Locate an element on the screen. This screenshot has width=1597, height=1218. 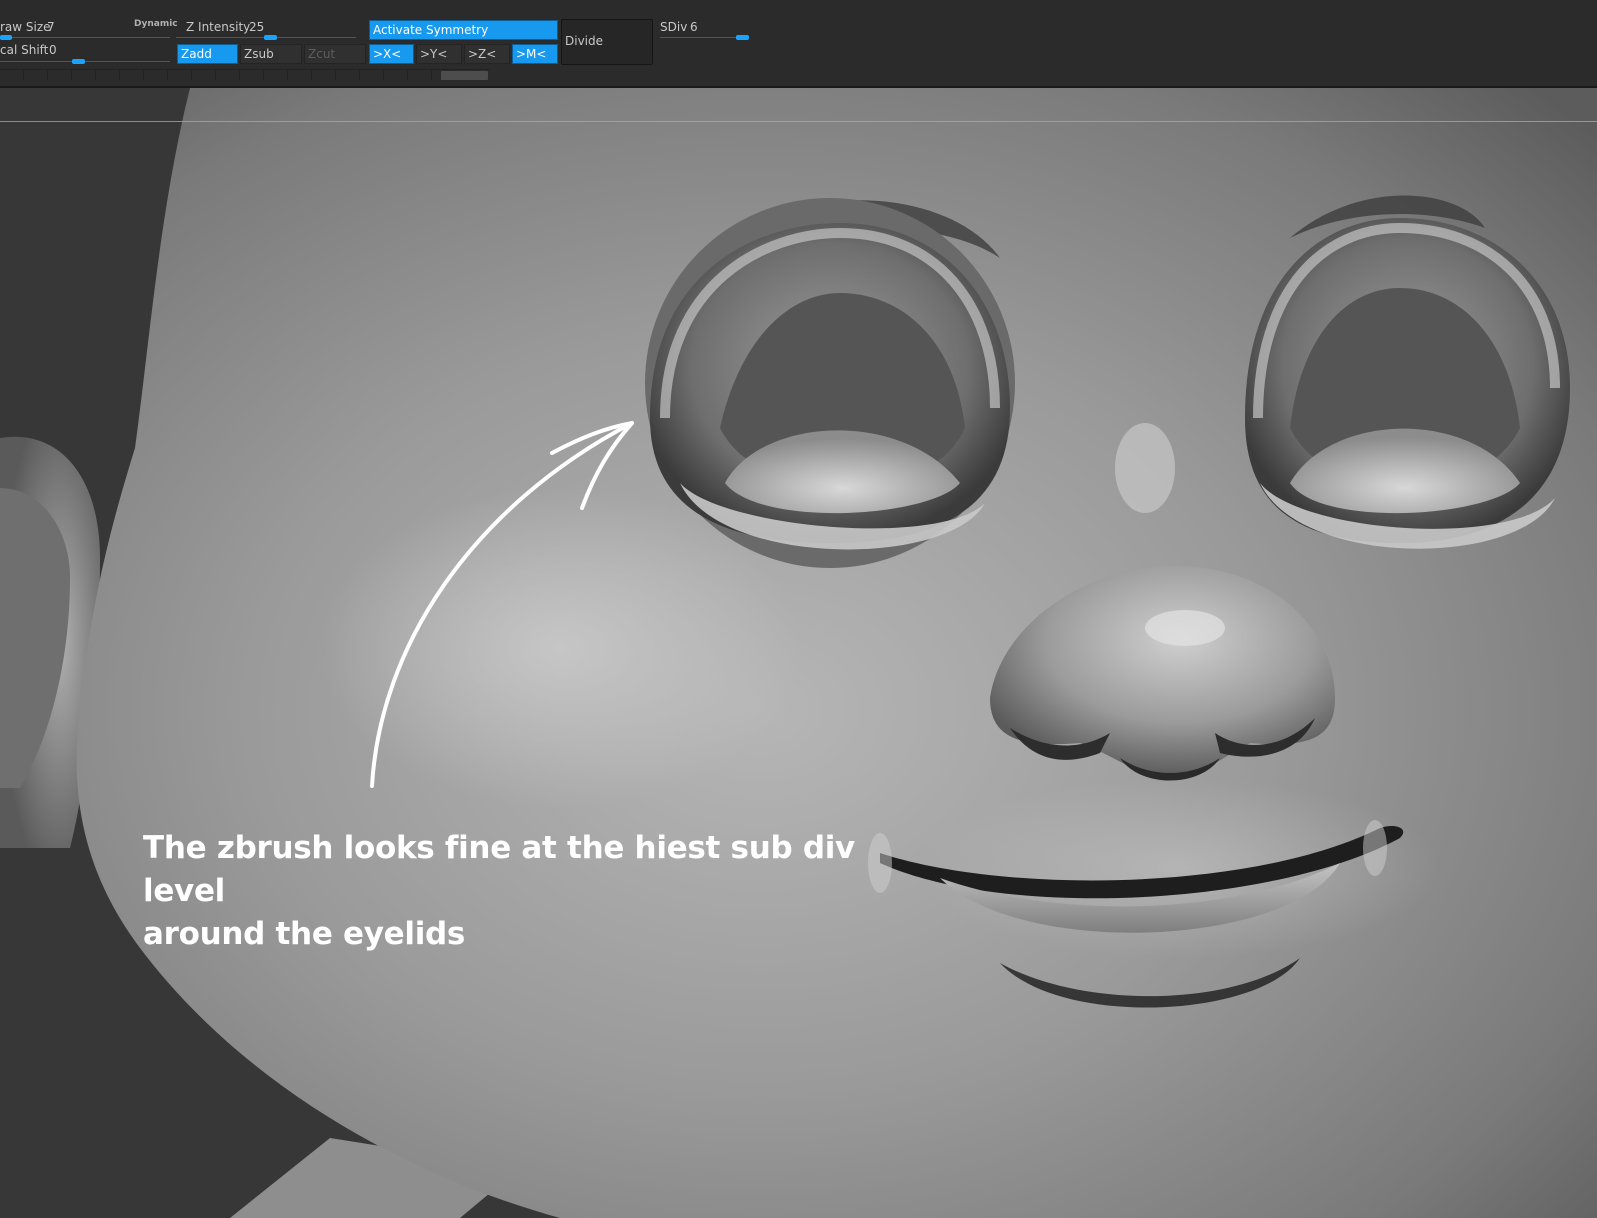
divide-button: Divide is located at coordinates (607, 42).